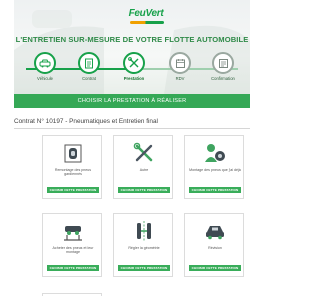 The width and height of the screenshot is (320, 296). Describe the element at coordinates (89, 63) in the screenshot. I see `document-icon` at that location.